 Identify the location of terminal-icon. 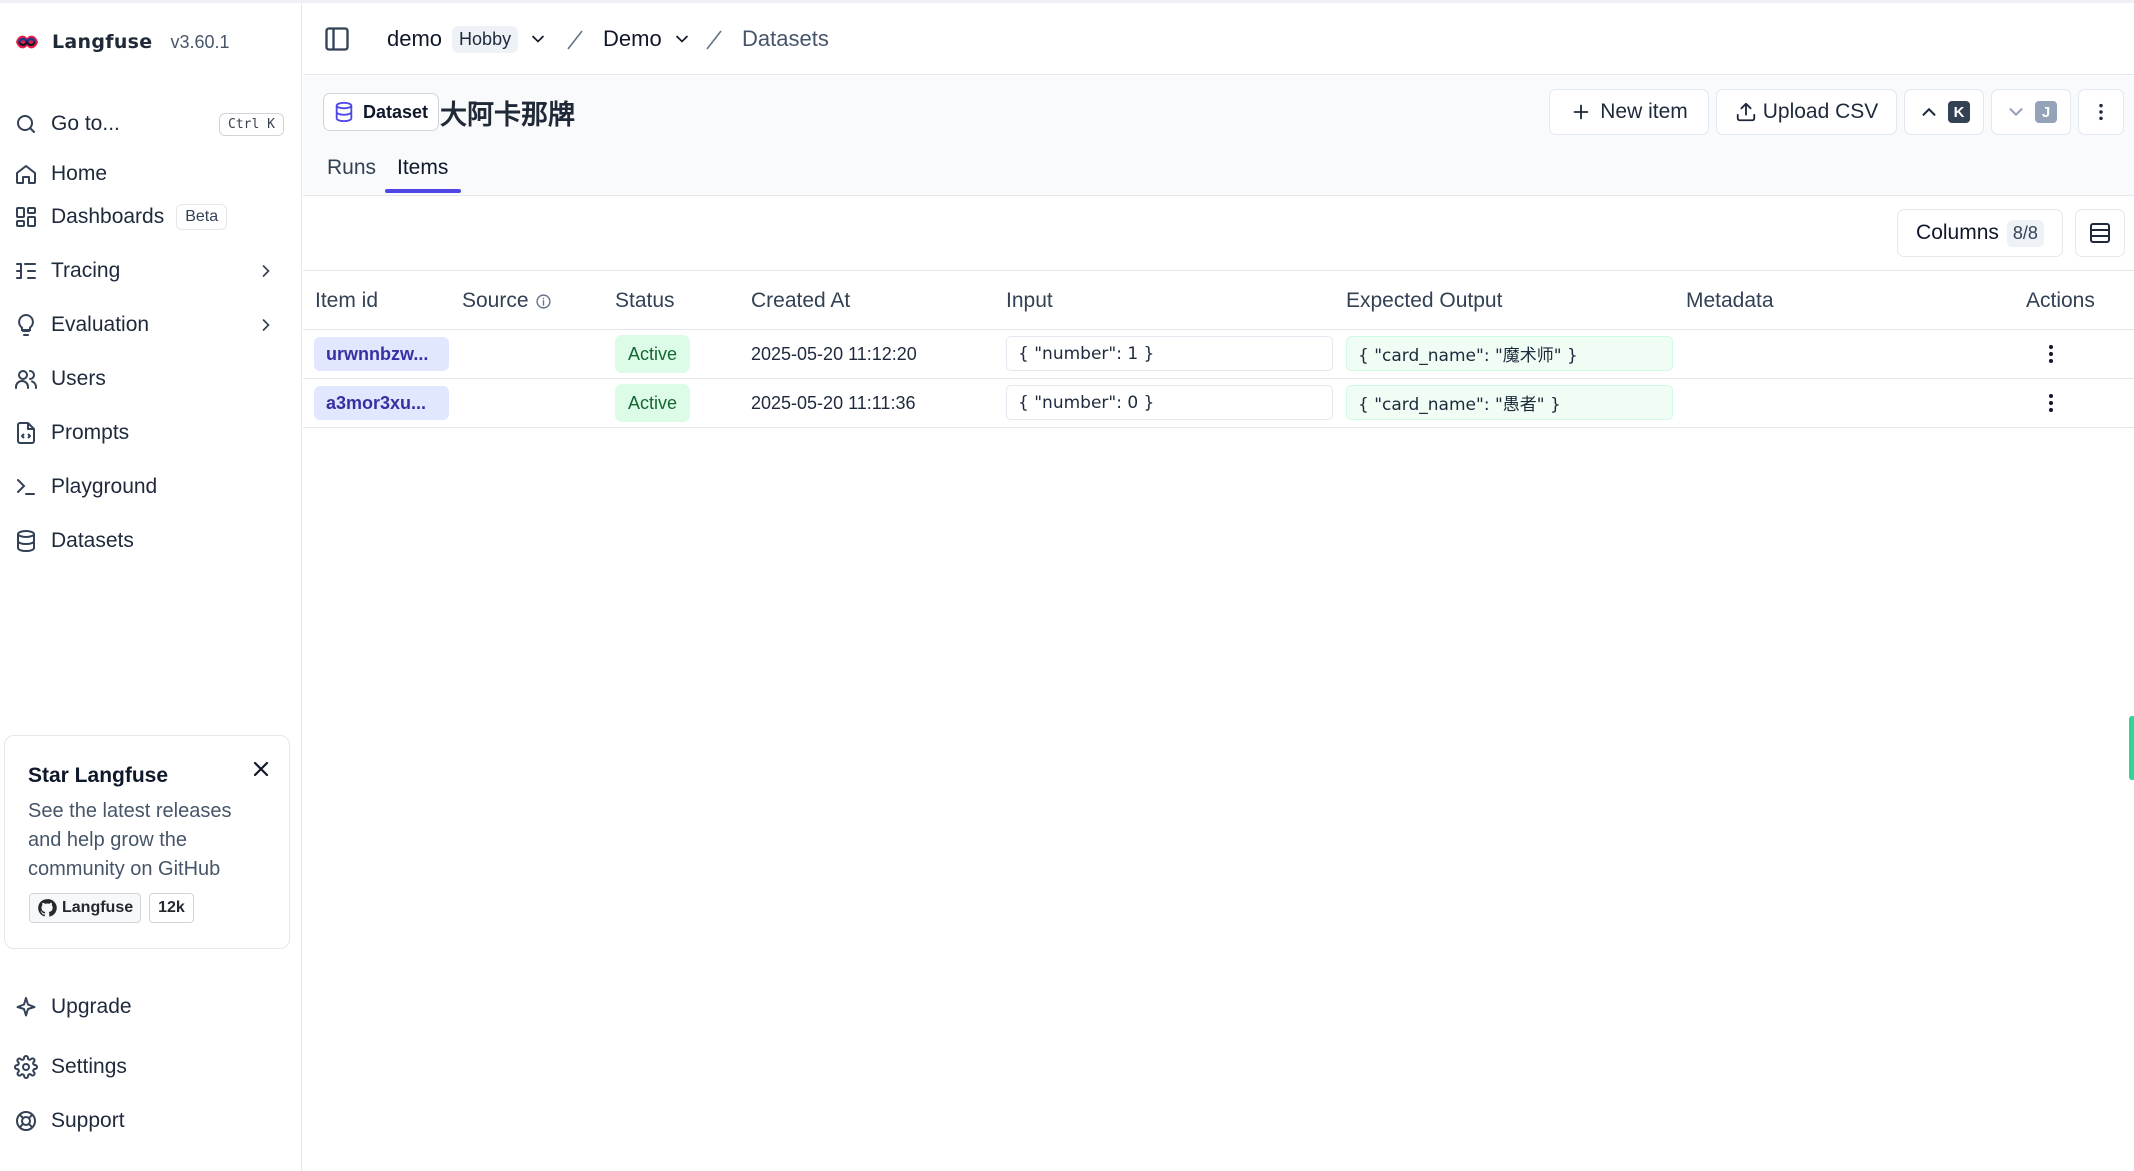
(26, 487).